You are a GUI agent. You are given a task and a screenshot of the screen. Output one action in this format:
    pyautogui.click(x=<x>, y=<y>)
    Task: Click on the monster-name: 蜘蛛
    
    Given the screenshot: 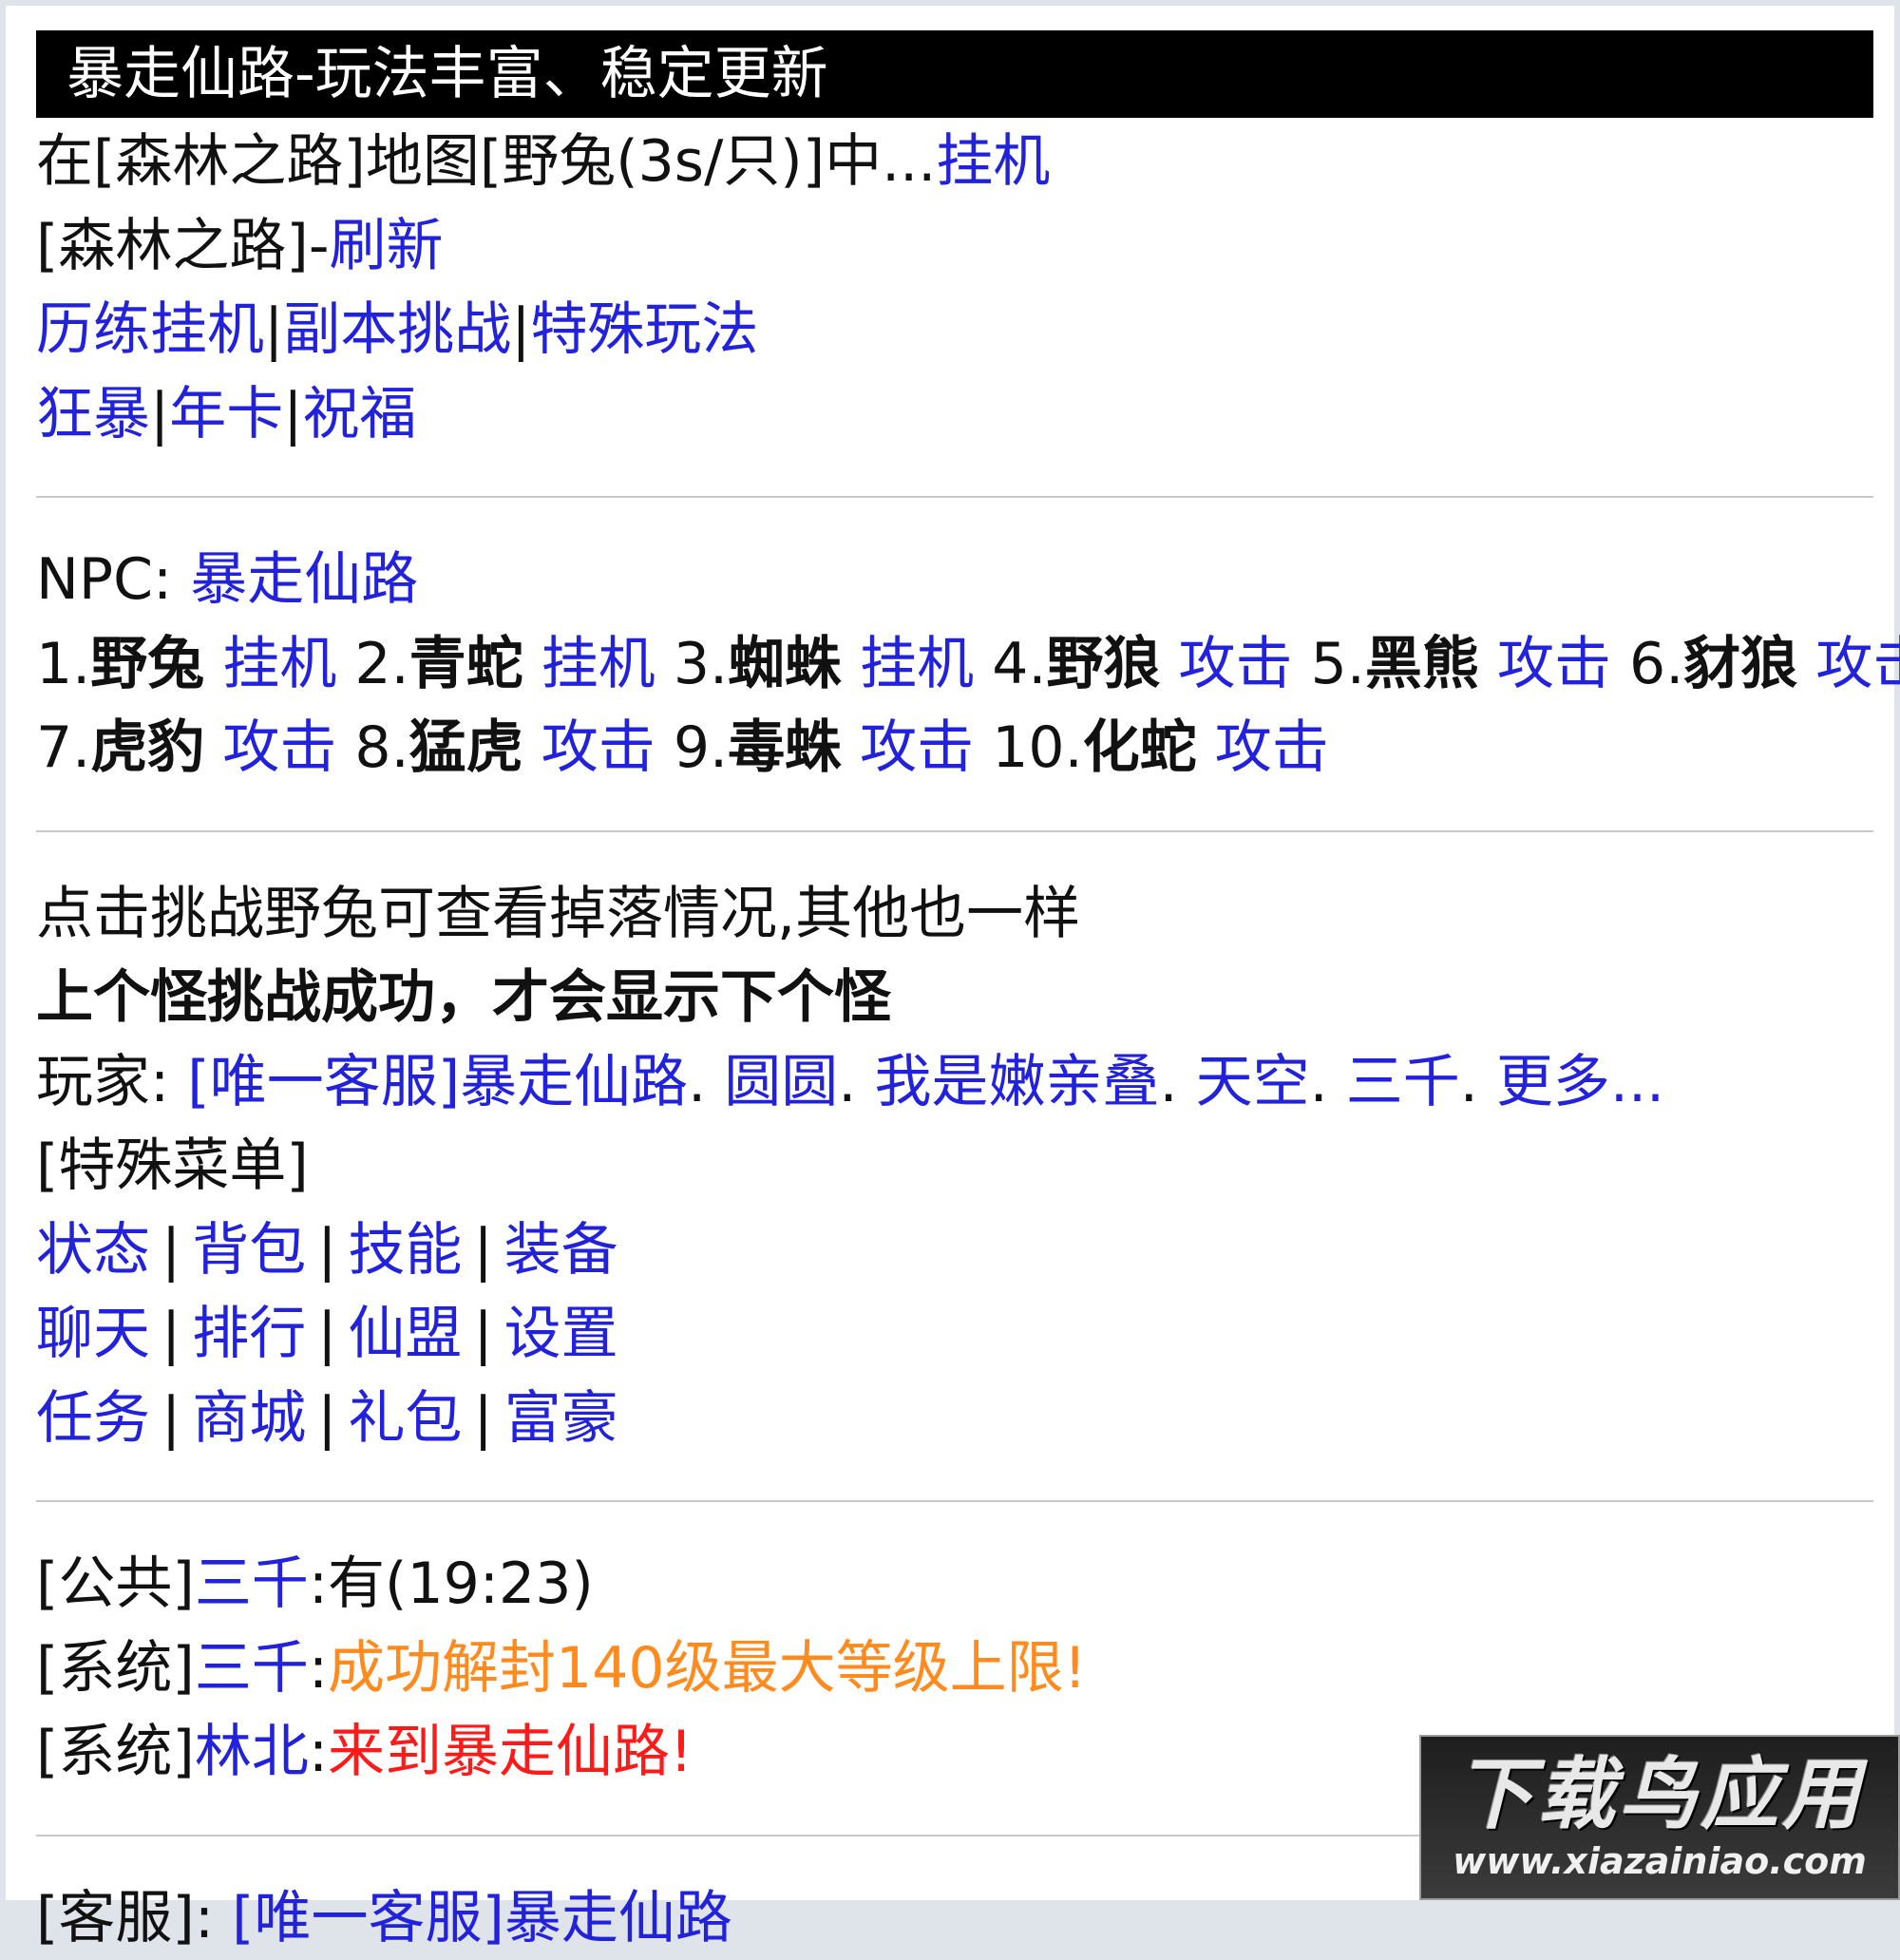 What is the action you would take?
    pyautogui.click(x=785, y=664)
    